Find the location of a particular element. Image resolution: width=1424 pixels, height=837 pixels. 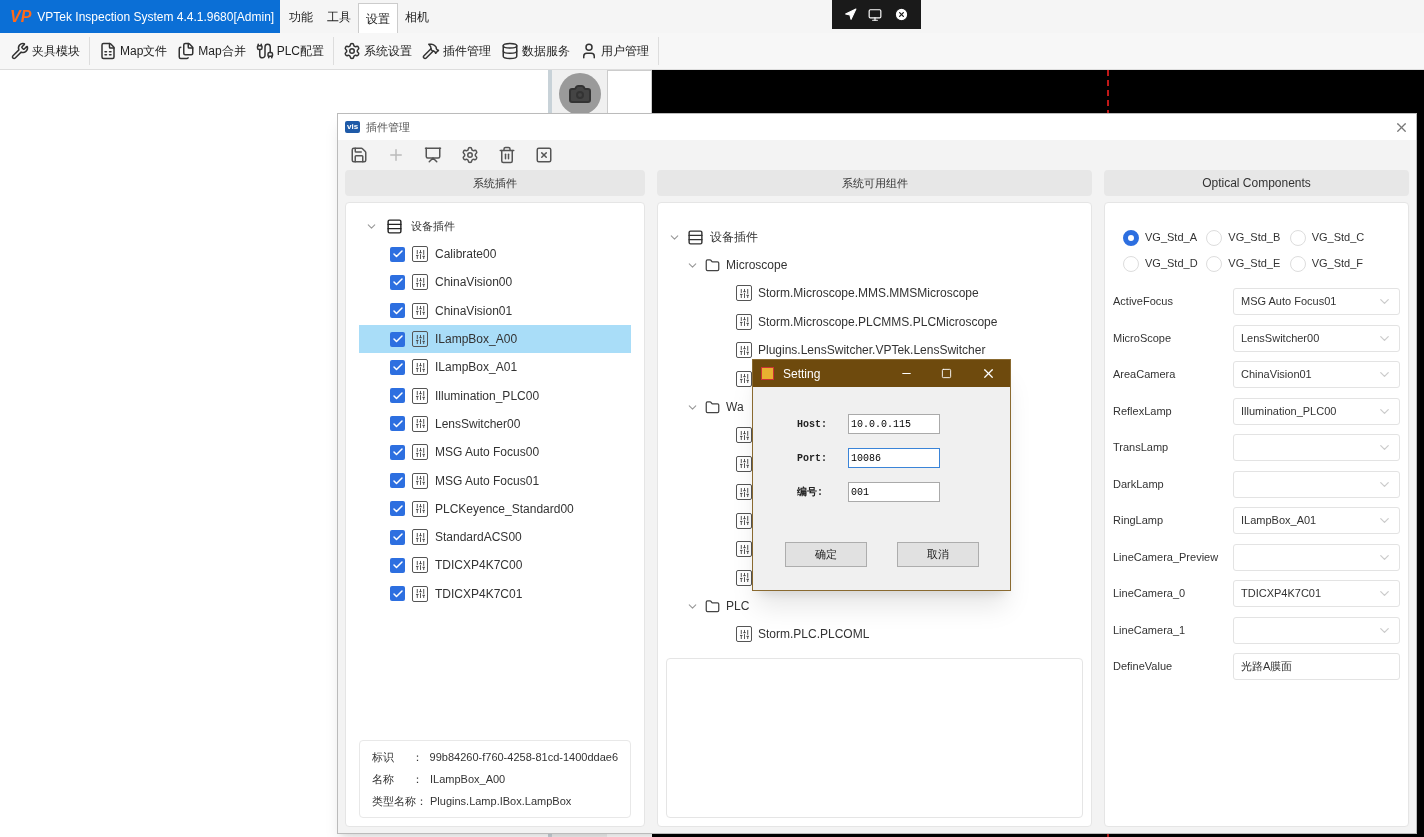

tree-item: Storm.Microscope.MMS.MMSMicroscope is located at coordinates (868, 293).